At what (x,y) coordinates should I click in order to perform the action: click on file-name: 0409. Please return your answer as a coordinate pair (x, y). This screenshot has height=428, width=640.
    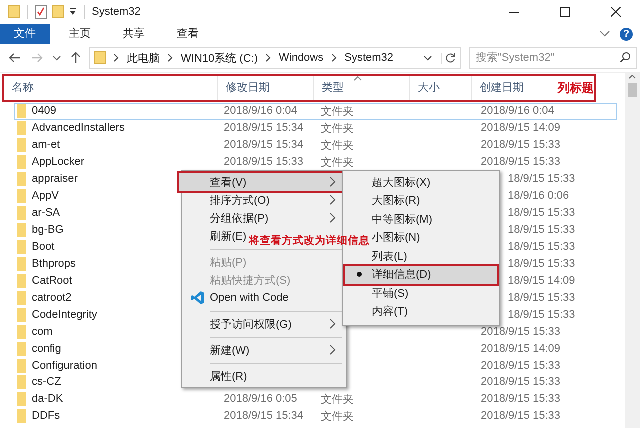
    Looking at the image, I should click on (44, 111).